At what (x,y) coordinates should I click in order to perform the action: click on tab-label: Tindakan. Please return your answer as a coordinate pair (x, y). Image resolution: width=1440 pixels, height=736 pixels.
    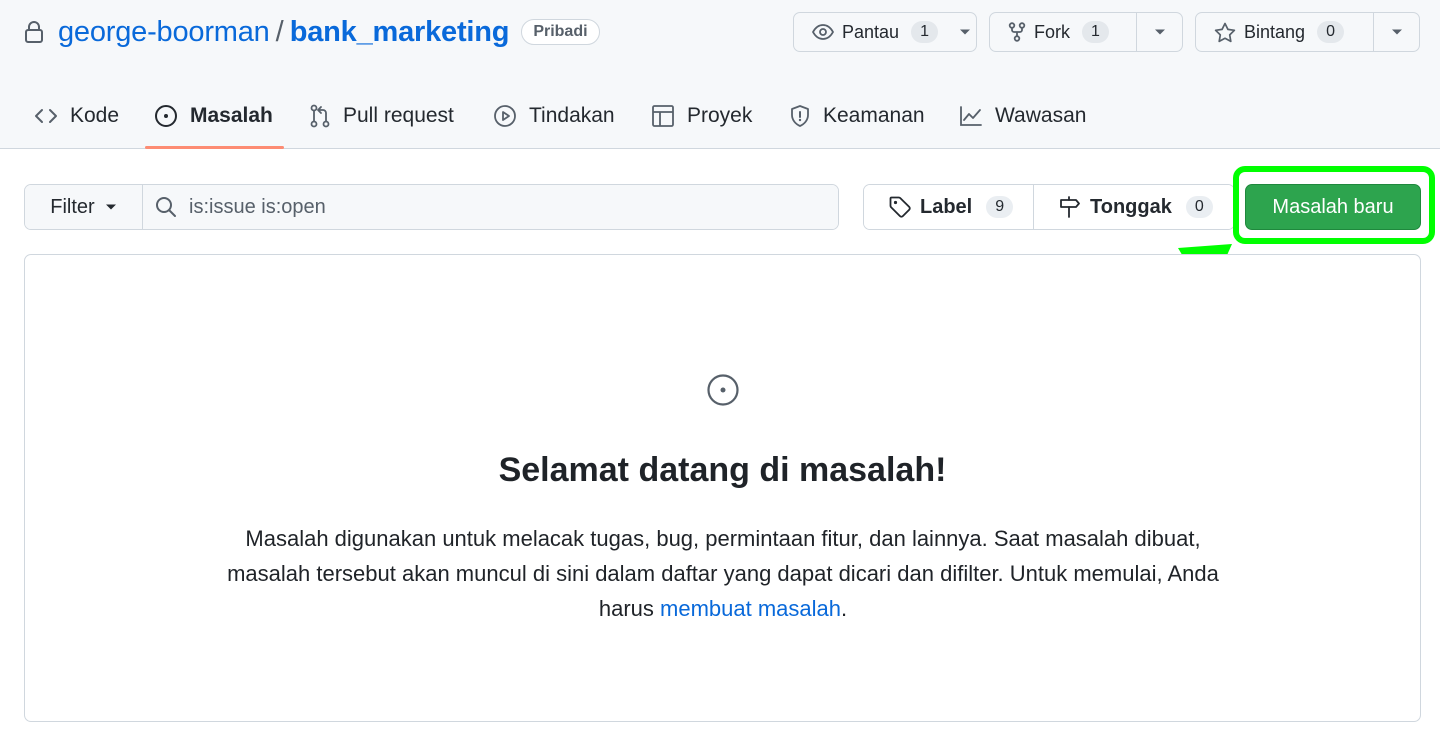
    Looking at the image, I should click on (572, 115).